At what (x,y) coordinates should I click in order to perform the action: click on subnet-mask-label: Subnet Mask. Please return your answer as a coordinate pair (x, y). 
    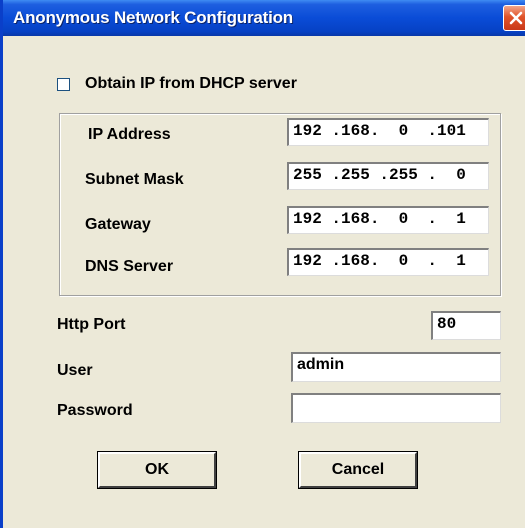
    Looking at the image, I should click on (134, 179).